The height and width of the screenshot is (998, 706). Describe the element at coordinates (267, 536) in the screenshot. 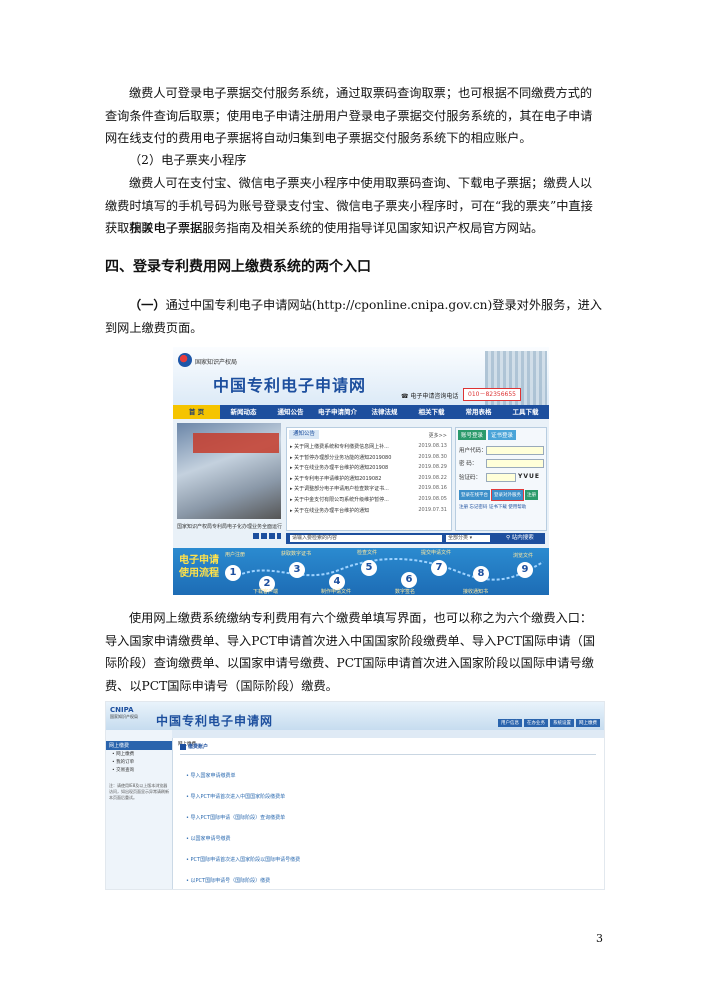

I see `carousel-dots` at that location.